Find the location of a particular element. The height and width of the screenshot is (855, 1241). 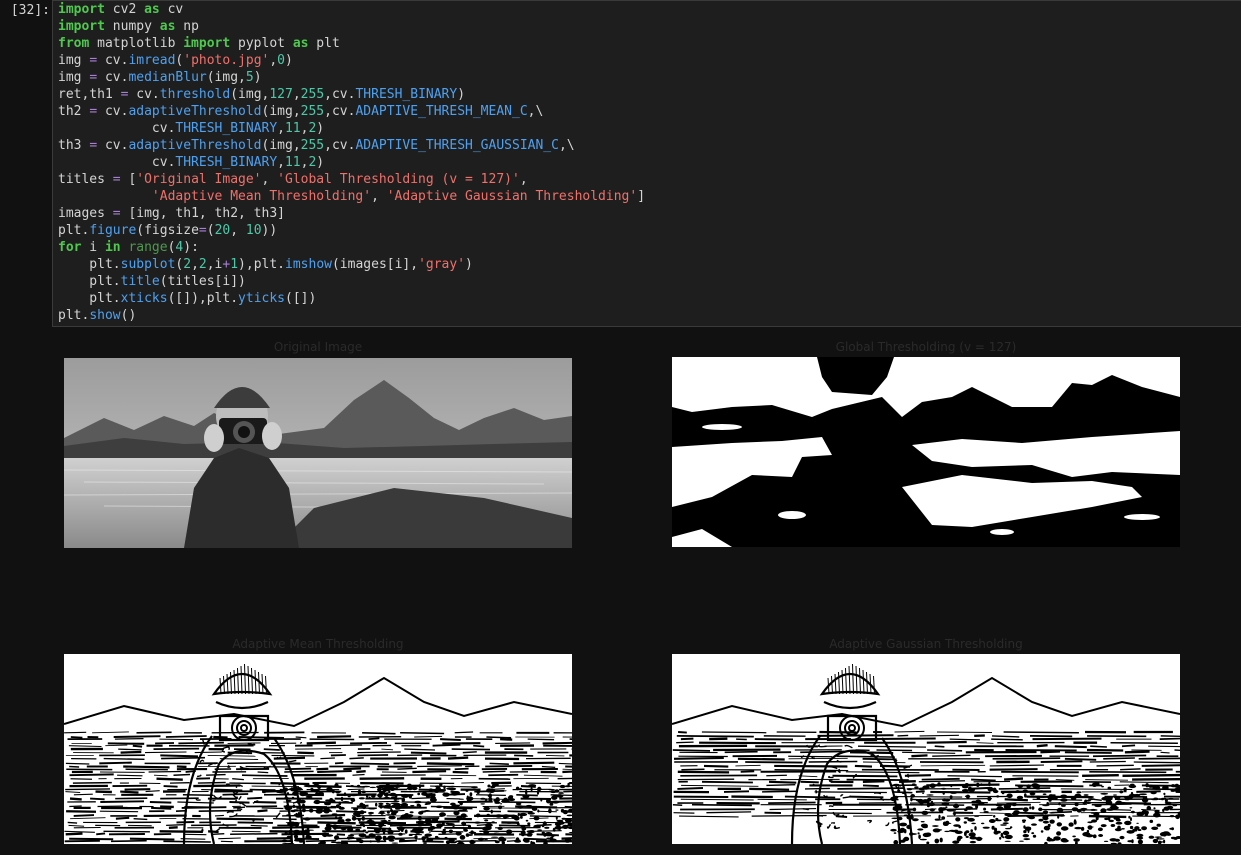

code-token: img is located at coordinates (74, 60).